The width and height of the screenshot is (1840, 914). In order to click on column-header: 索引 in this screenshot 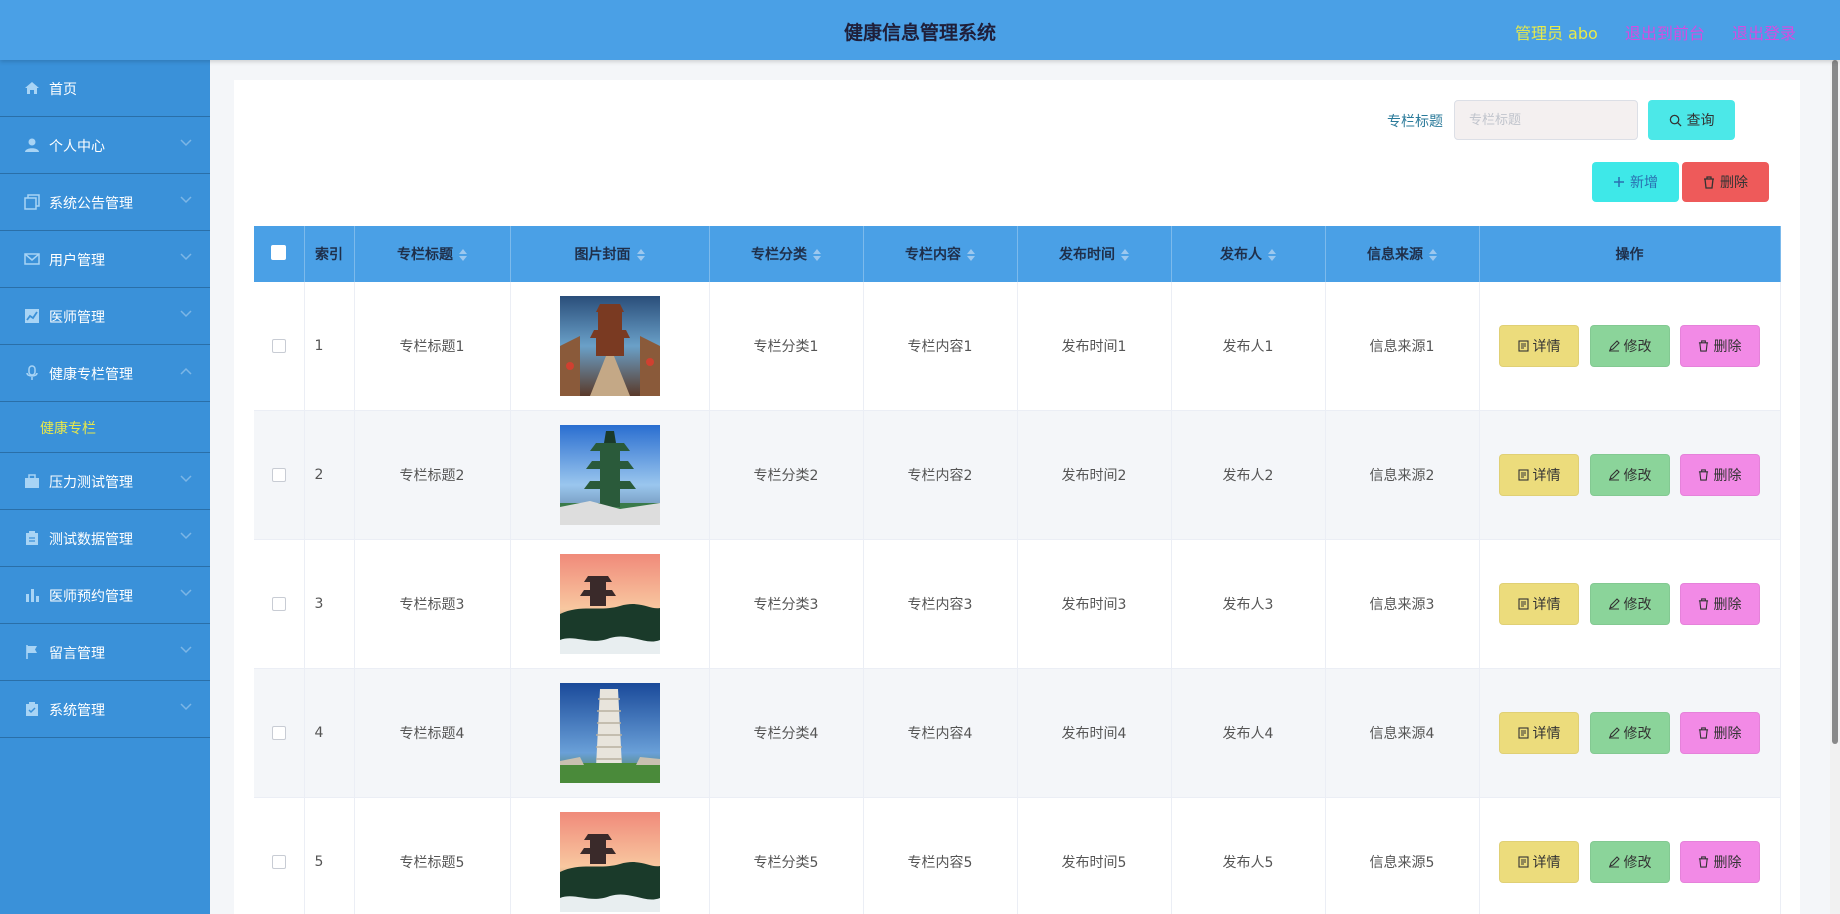, I will do `click(329, 254)`.